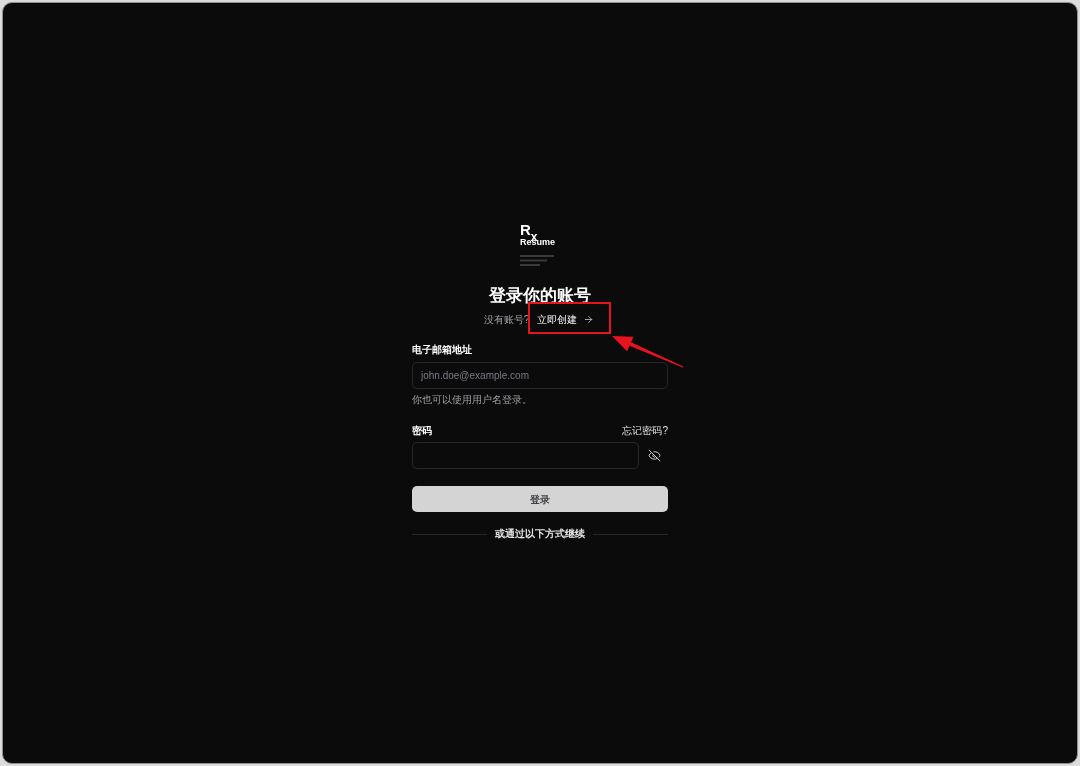  What do you see at coordinates (654, 455) in the screenshot?
I see `eye-off-icon` at bounding box center [654, 455].